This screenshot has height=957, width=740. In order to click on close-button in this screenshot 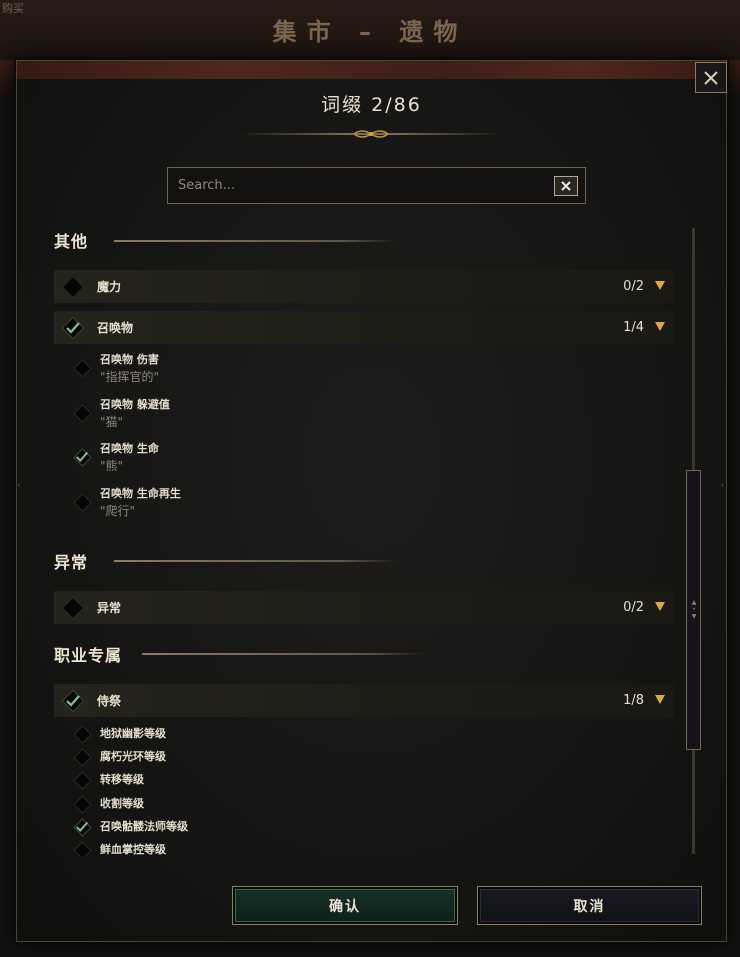, I will do `click(711, 77)`.